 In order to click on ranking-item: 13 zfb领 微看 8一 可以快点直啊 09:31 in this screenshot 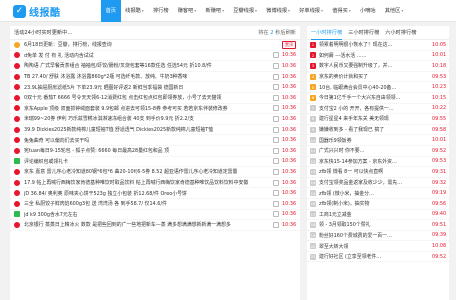, I will do `click(378, 172)`.